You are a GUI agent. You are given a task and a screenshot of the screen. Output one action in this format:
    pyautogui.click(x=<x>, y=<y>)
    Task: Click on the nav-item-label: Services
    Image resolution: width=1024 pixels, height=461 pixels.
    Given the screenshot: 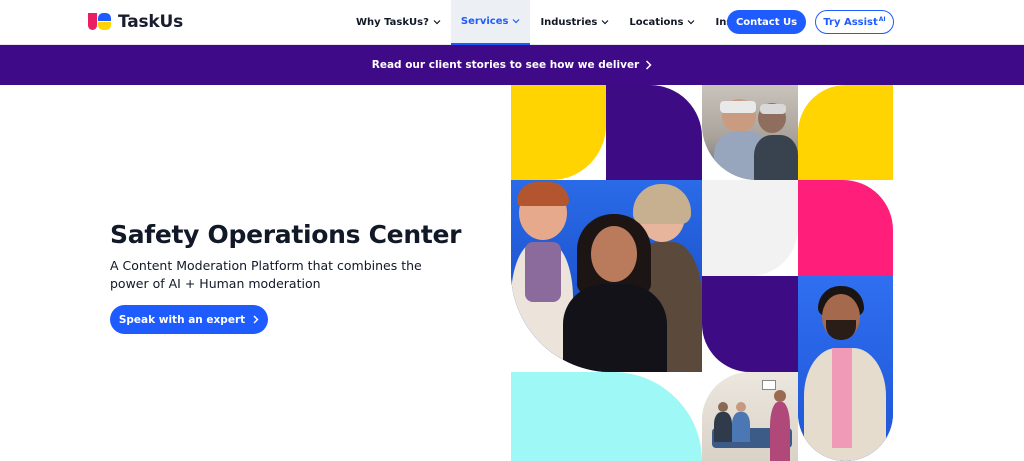 What is the action you would take?
    pyautogui.click(x=484, y=21)
    